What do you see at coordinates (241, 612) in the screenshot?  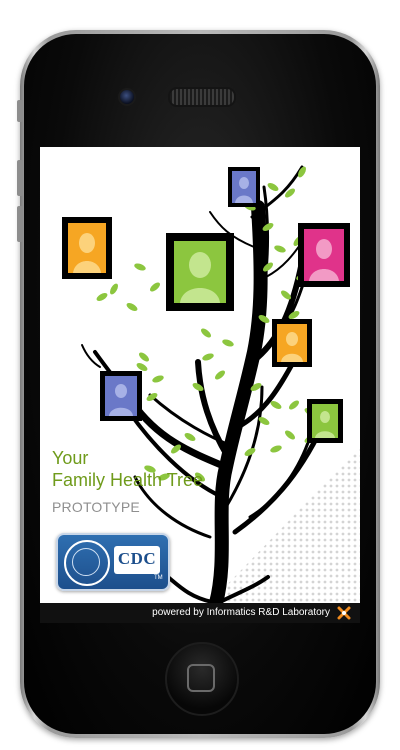 I see `footer-credit: powered by Informatics R&D Laboratory` at bounding box center [241, 612].